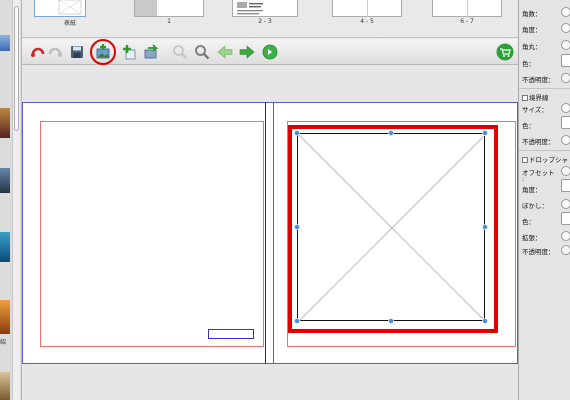  What do you see at coordinates (169, 21) in the screenshot?
I see `page-label: 1` at bounding box center [169, 21].